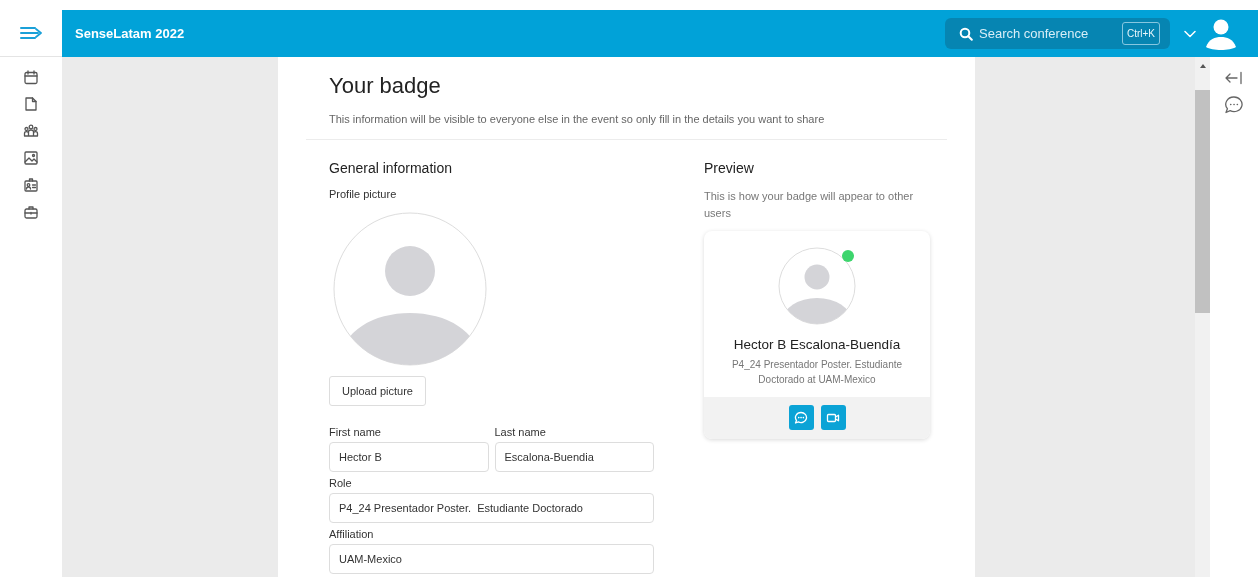  I want to click on page-description: This information will be visible to everyone else in the event so only fill in the details you want to share, so click(577, 119).